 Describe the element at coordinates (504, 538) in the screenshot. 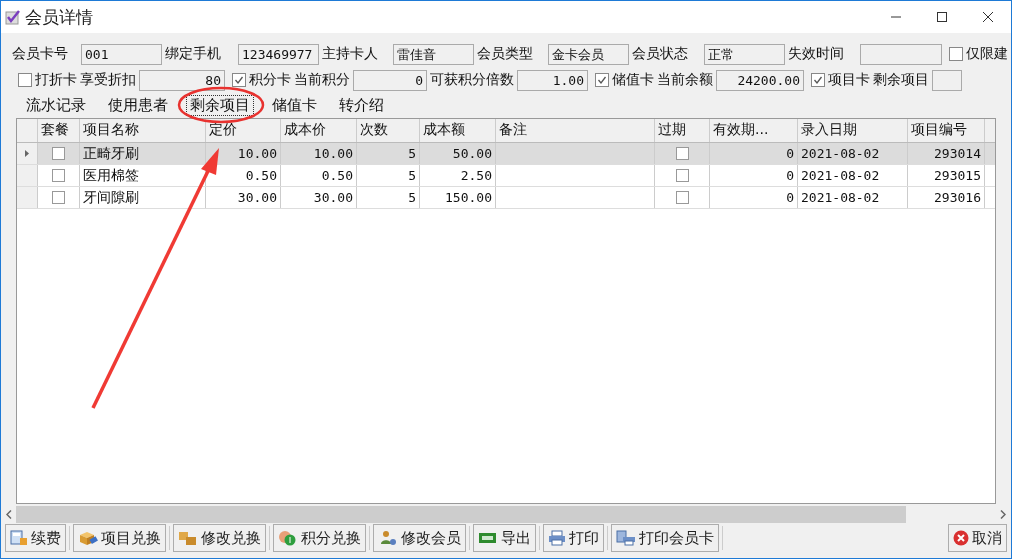

I see `toolbar-button: 导出` at that location.